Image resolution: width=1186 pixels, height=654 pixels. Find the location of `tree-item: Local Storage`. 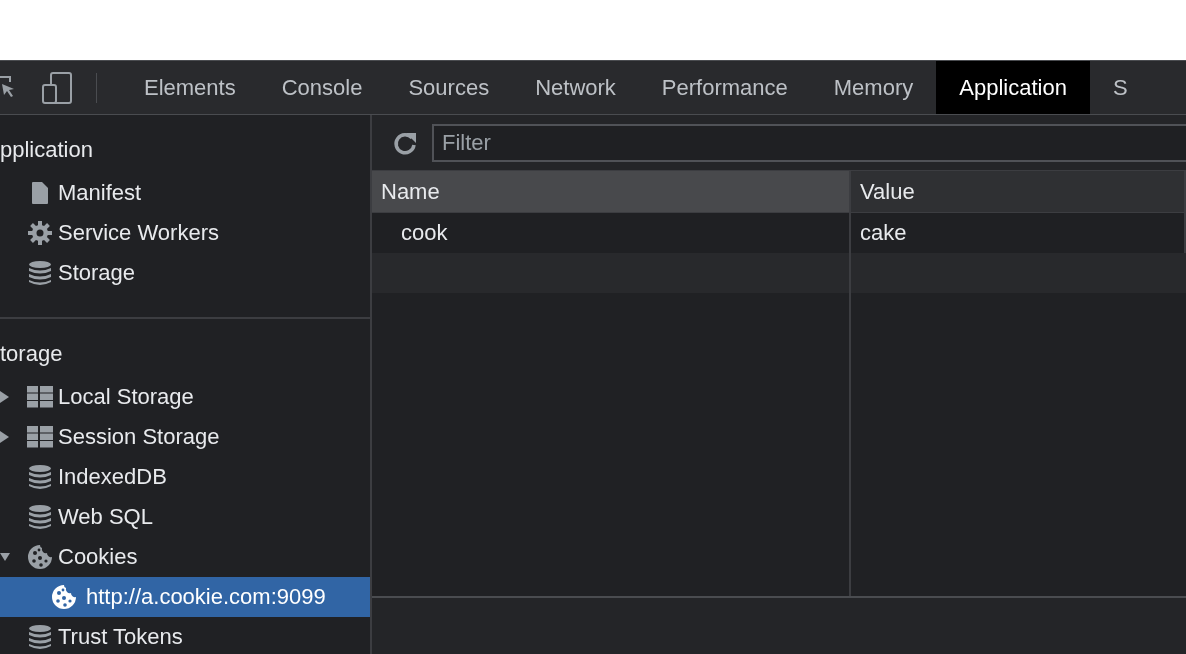

tree-item: Local Storage is located at coordinates (185, 397).